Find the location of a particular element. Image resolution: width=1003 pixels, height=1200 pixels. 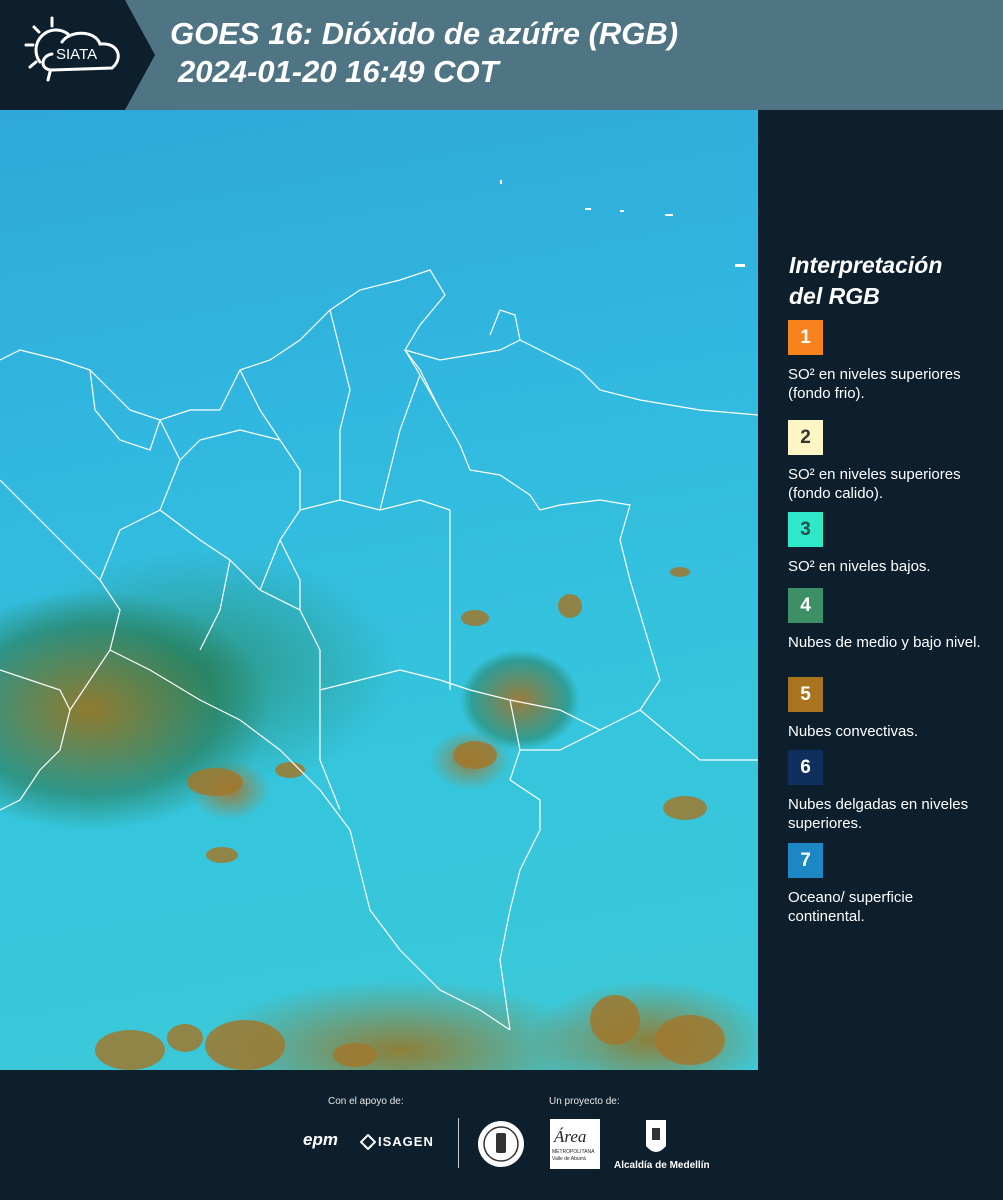

alcaldia-shield-icon is located at coordinates (656, 1138).